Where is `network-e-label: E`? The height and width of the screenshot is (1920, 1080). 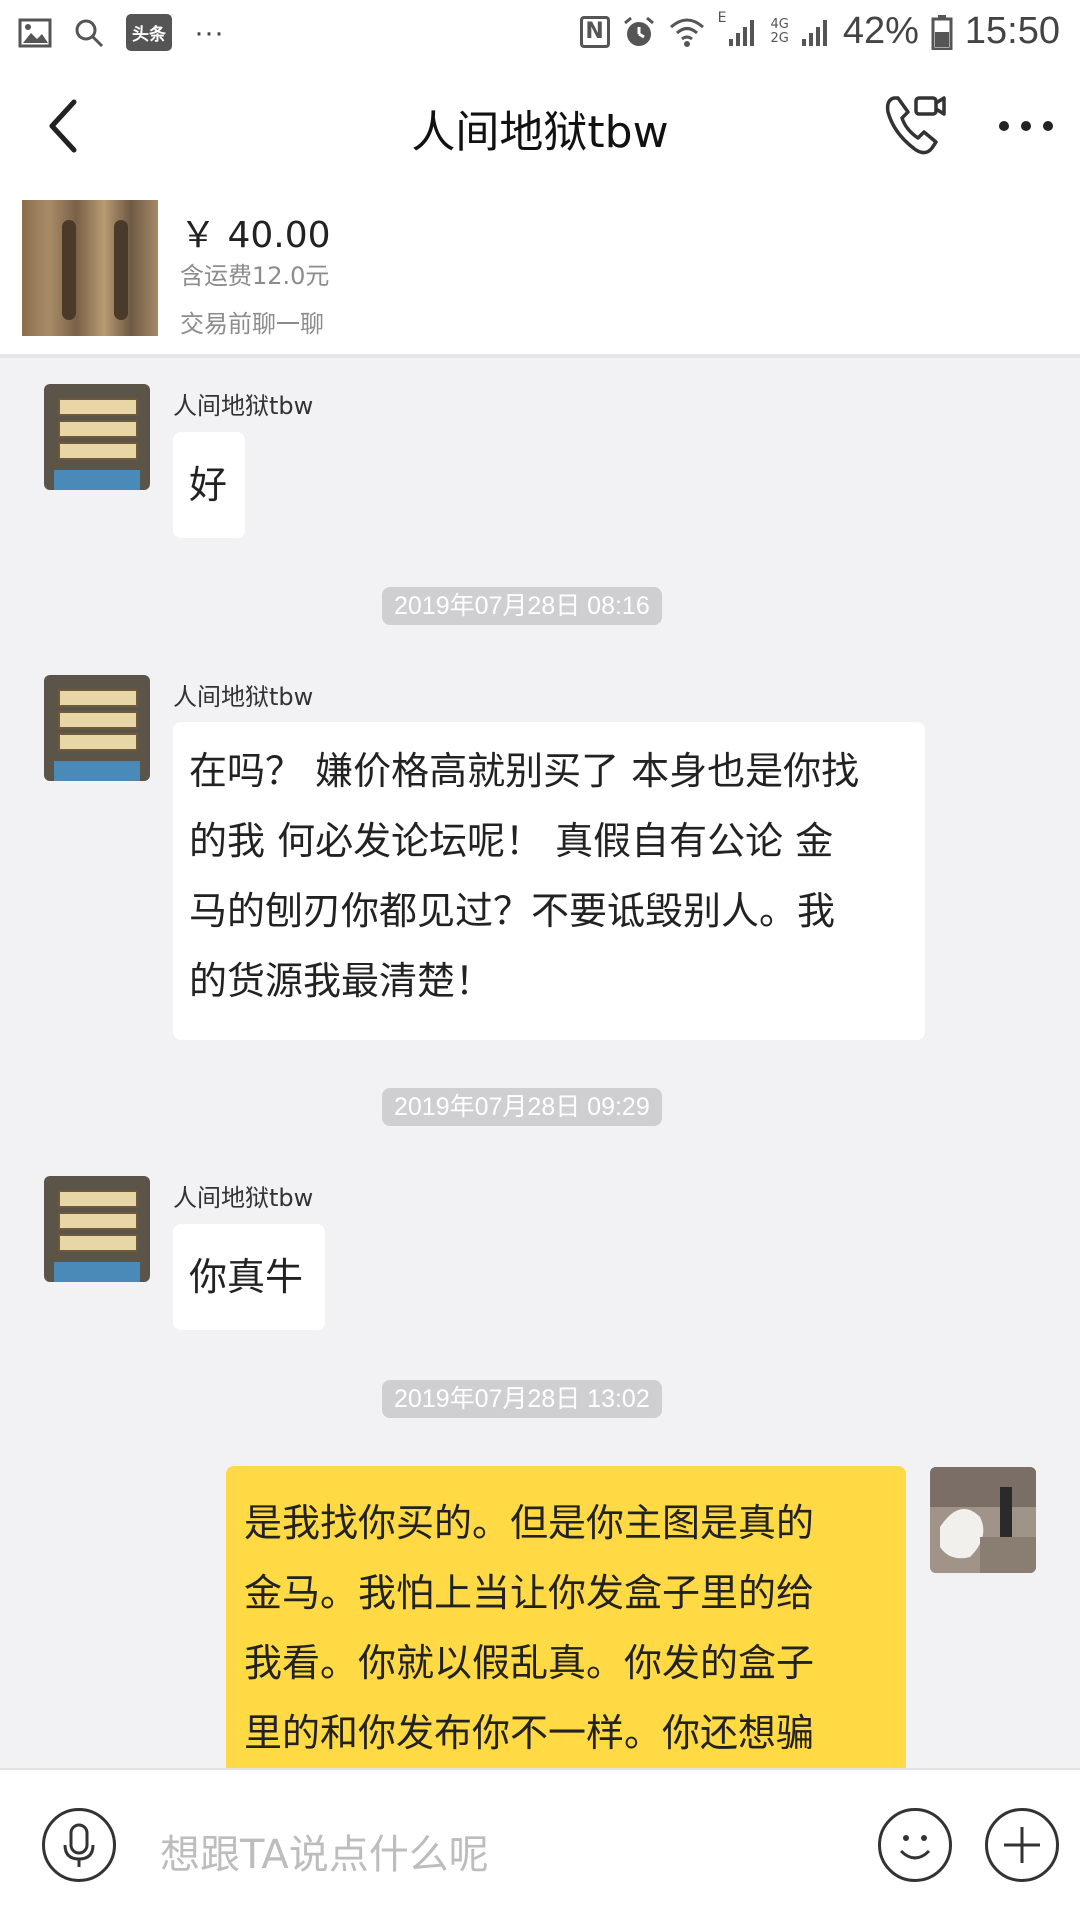
network-e-label: E is located at coordinates (722, 18).